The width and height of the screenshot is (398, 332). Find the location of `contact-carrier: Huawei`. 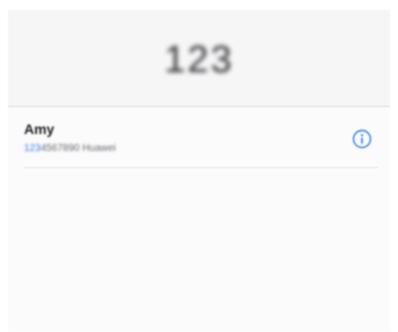

contact-carrier: Huawei is located at coordinates (99, 148).